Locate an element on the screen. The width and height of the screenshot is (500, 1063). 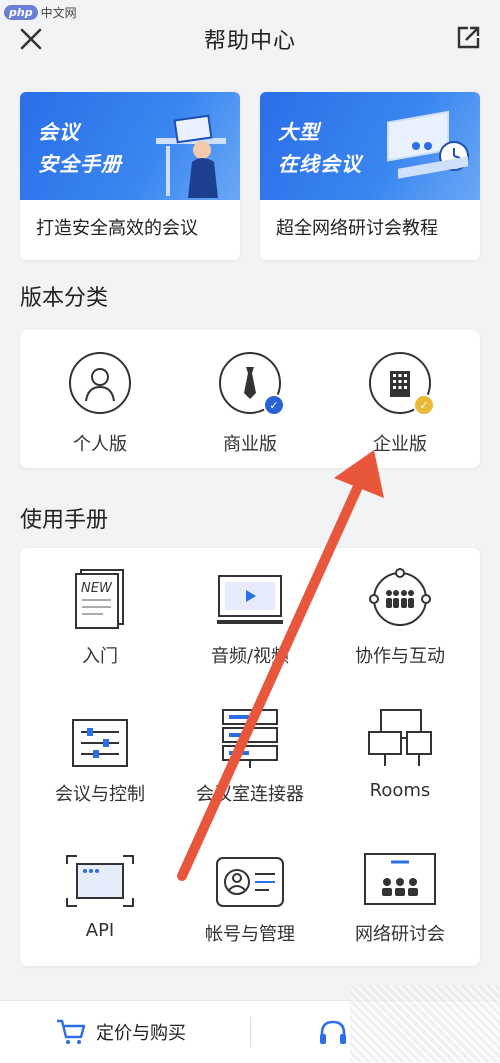
manual-item-meeting-control: 会议与控制 is located at coordinates (100, 752).